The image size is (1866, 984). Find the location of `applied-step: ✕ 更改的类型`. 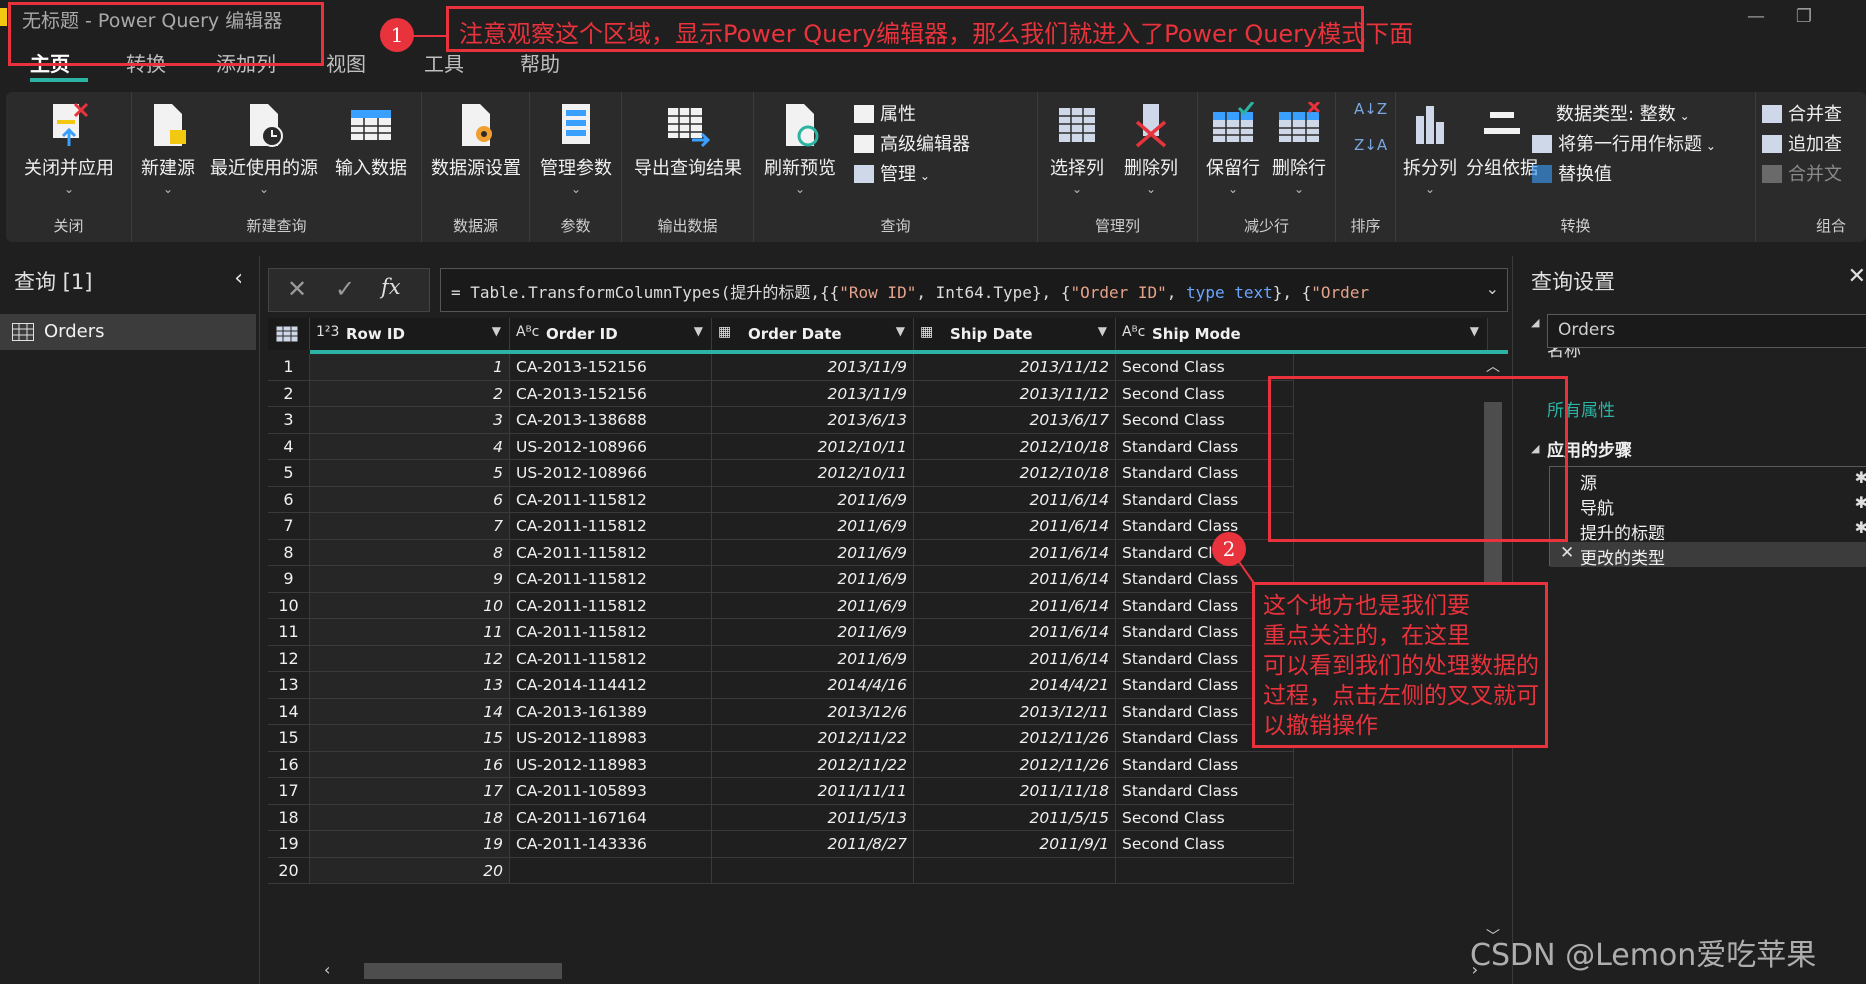

applied-step: ✕ 更改的类型 is located at coordinates (1708, 555).